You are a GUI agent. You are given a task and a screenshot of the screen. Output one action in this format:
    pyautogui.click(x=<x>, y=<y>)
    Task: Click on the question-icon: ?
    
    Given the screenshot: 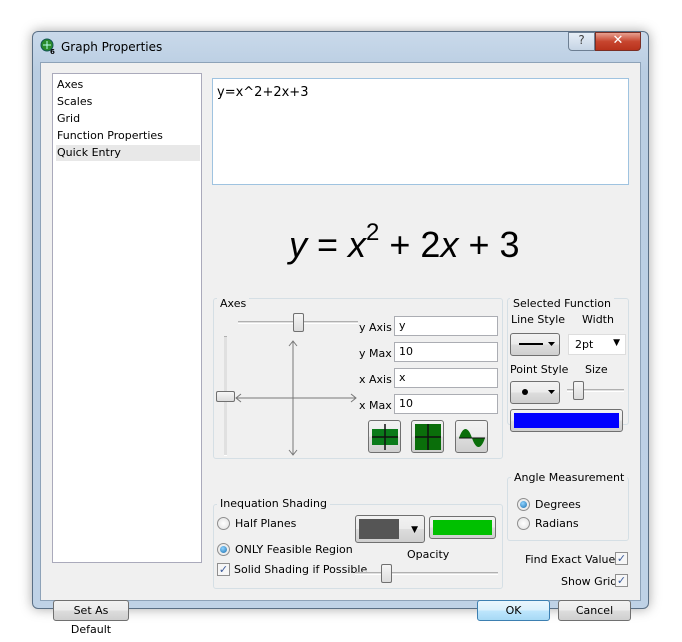 What is the action you would take?
    pyautogui.click(x=581, y=40)
    